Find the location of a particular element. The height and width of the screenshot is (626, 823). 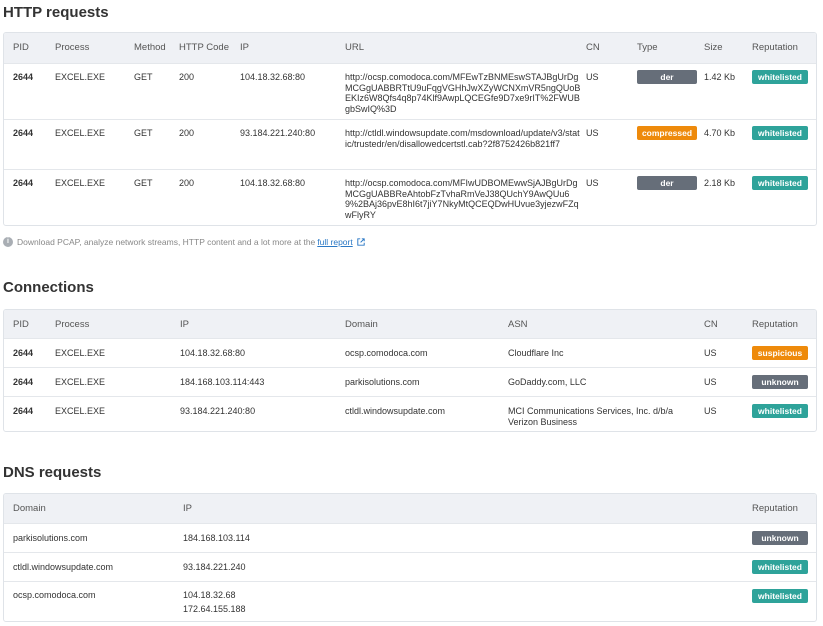

type-badge: compressed is located at coordinates (667, 133).